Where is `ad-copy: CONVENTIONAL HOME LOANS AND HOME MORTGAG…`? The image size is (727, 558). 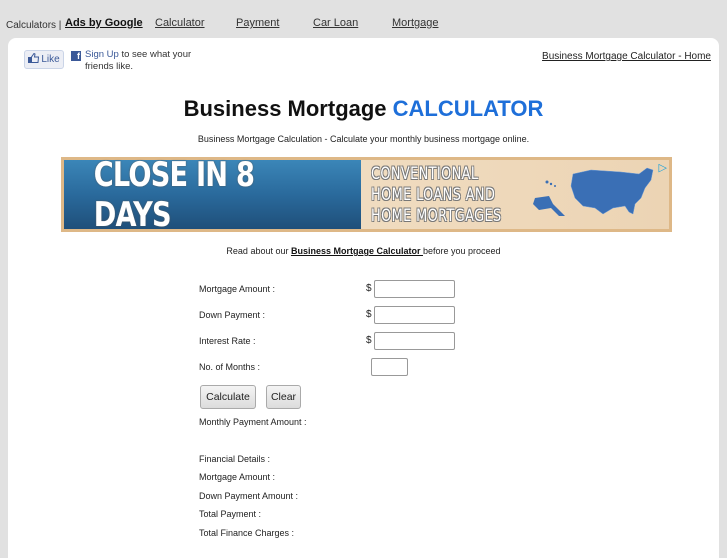
ad-copy: CONVENTIONAL HOME LOANS AND HOME MORTGAG… is located at coordinates (436, 194).